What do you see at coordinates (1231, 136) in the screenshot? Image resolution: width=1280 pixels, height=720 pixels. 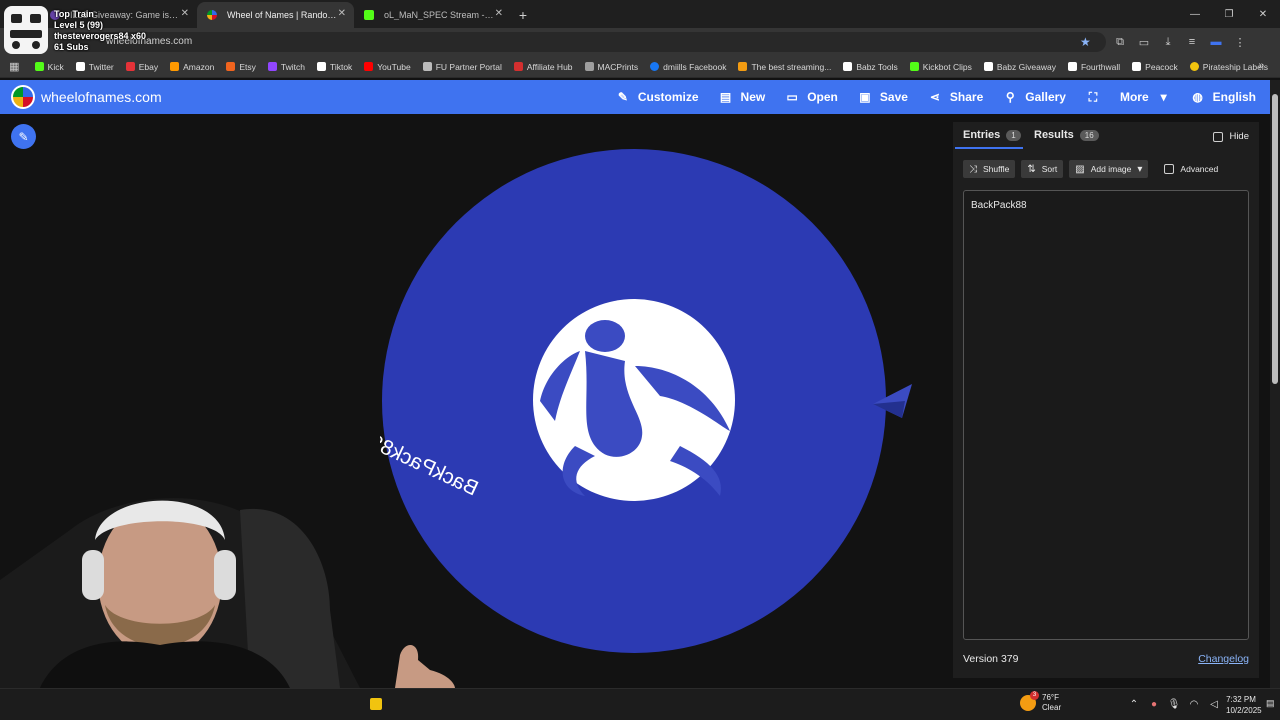 I see `hide-toggle: Hide` at bounding box center [1231, 136].